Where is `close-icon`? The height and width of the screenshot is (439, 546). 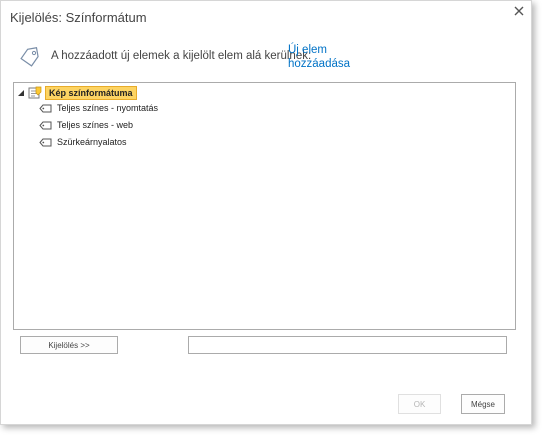
close-icon is located at coordinates (519, 11).